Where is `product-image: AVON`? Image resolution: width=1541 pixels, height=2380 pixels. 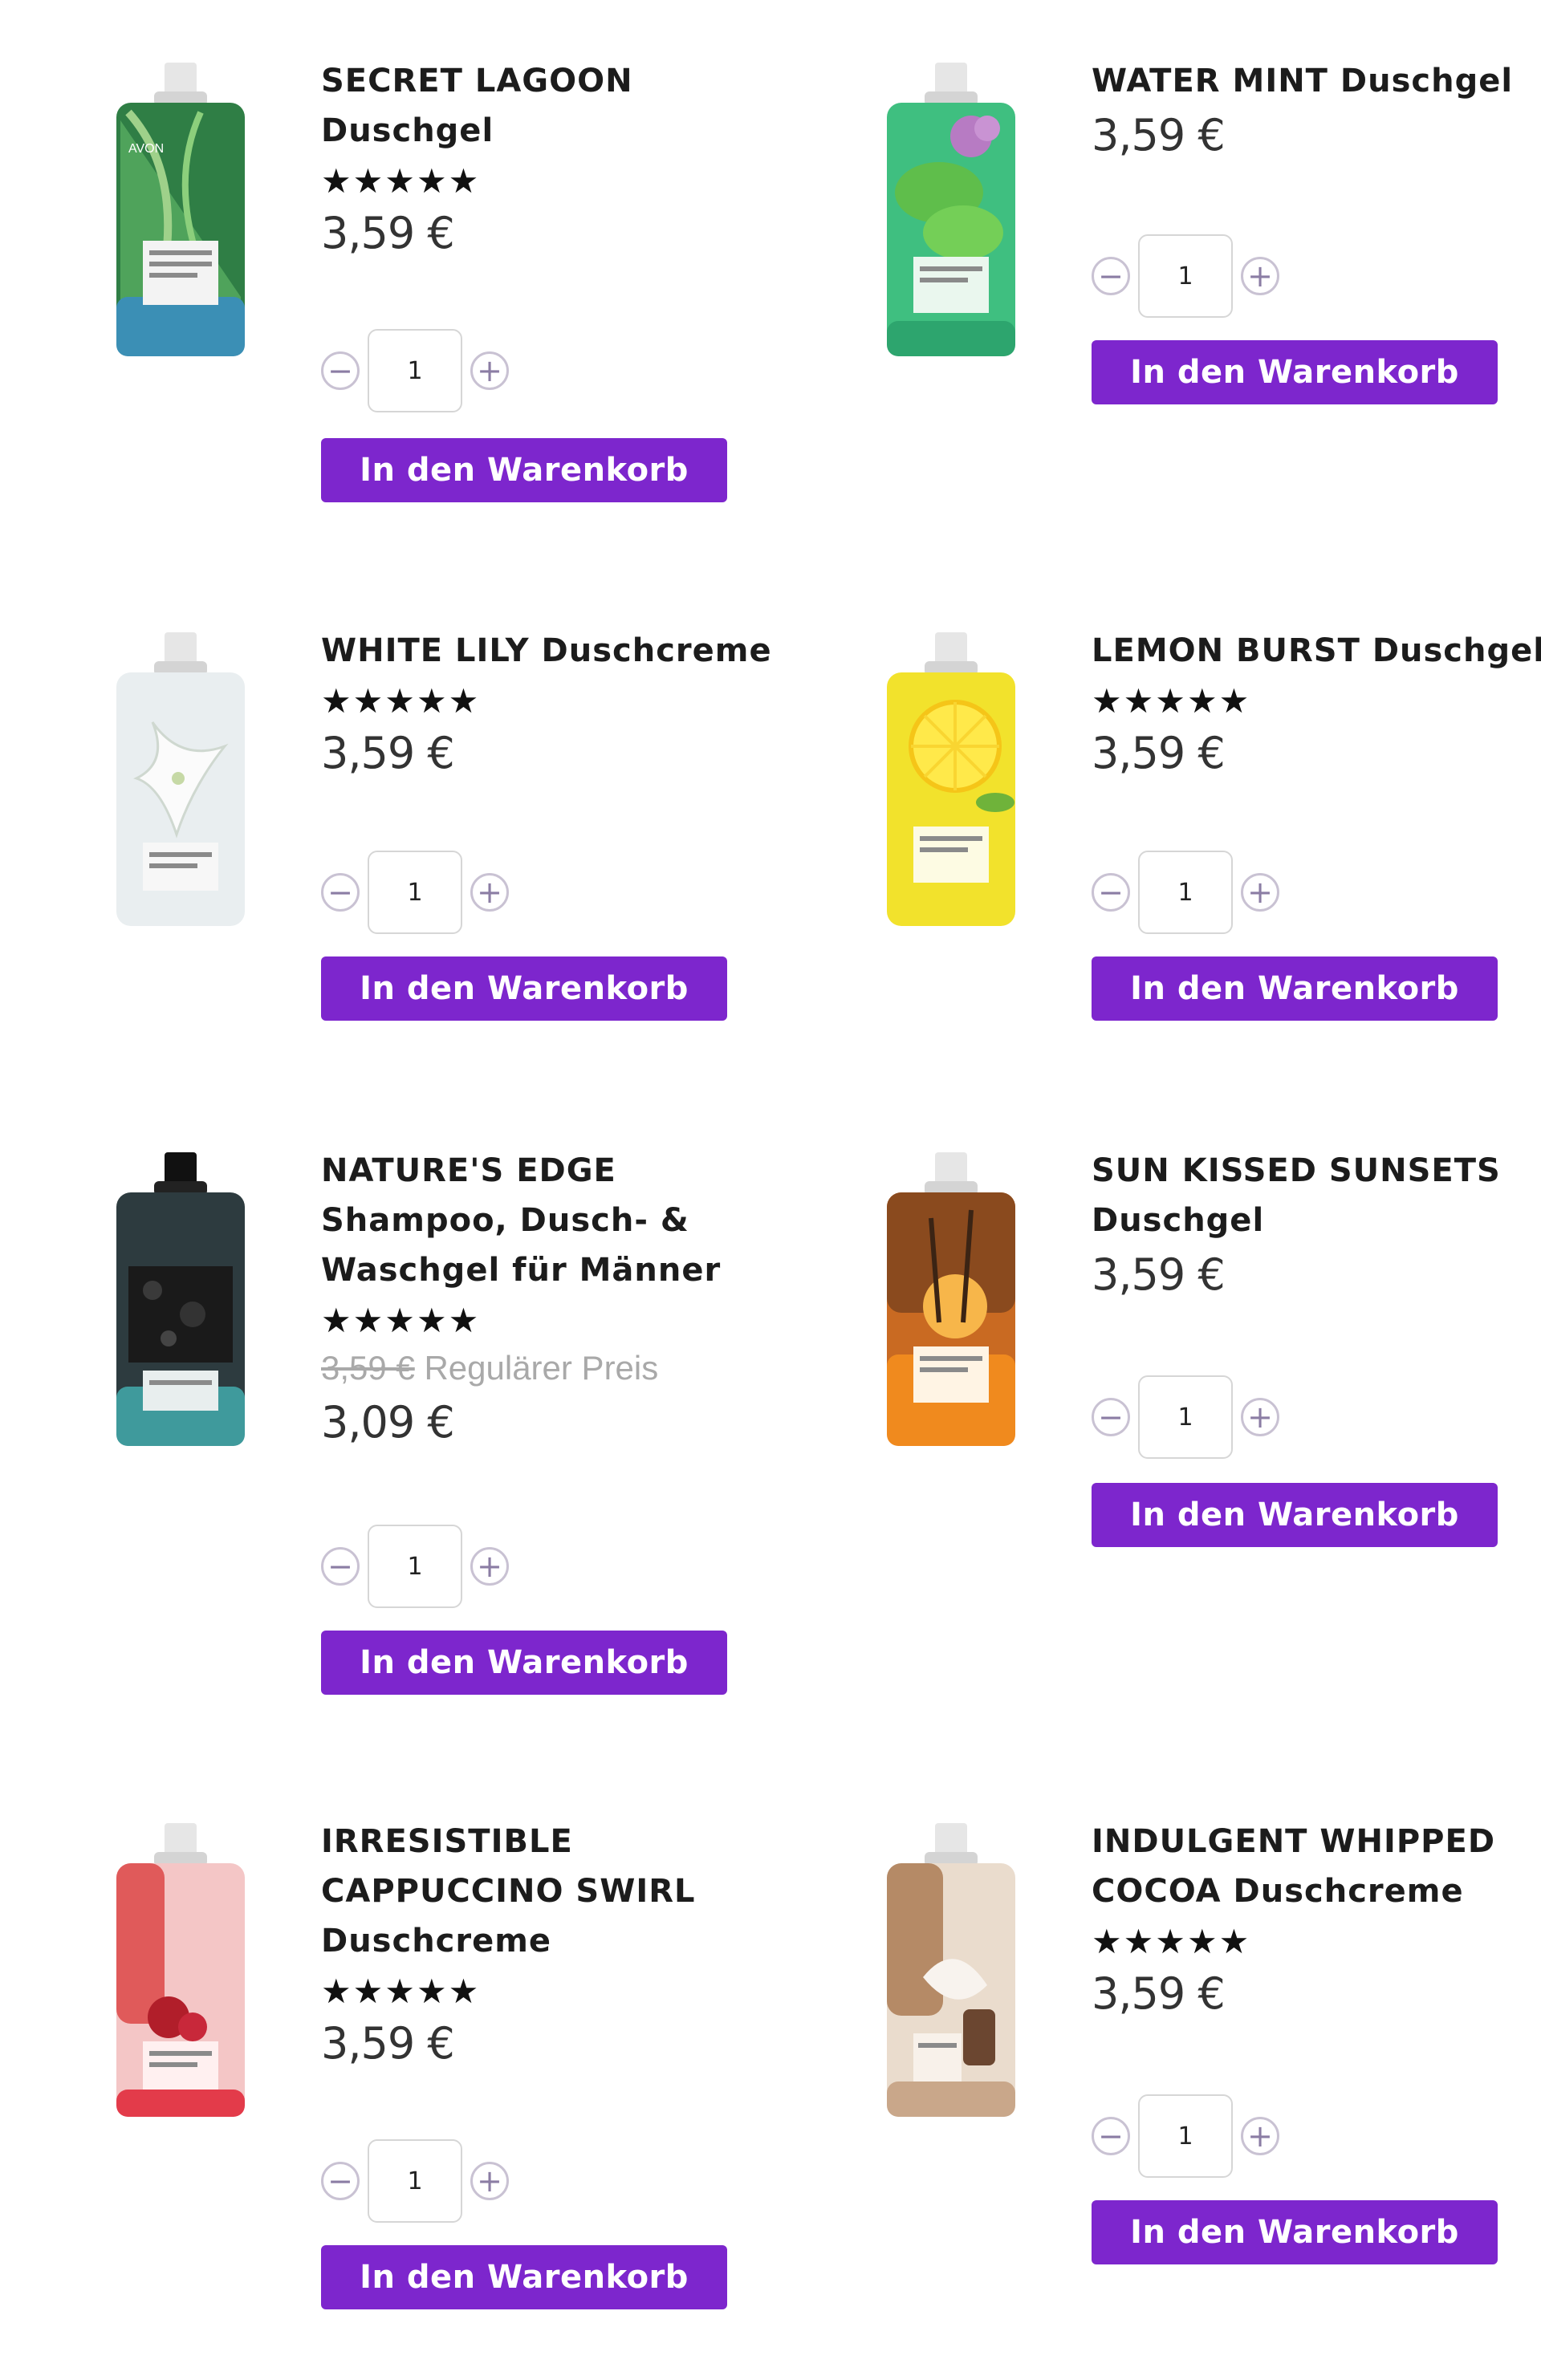 product-image: AVON is located at coordinates (180, 208).